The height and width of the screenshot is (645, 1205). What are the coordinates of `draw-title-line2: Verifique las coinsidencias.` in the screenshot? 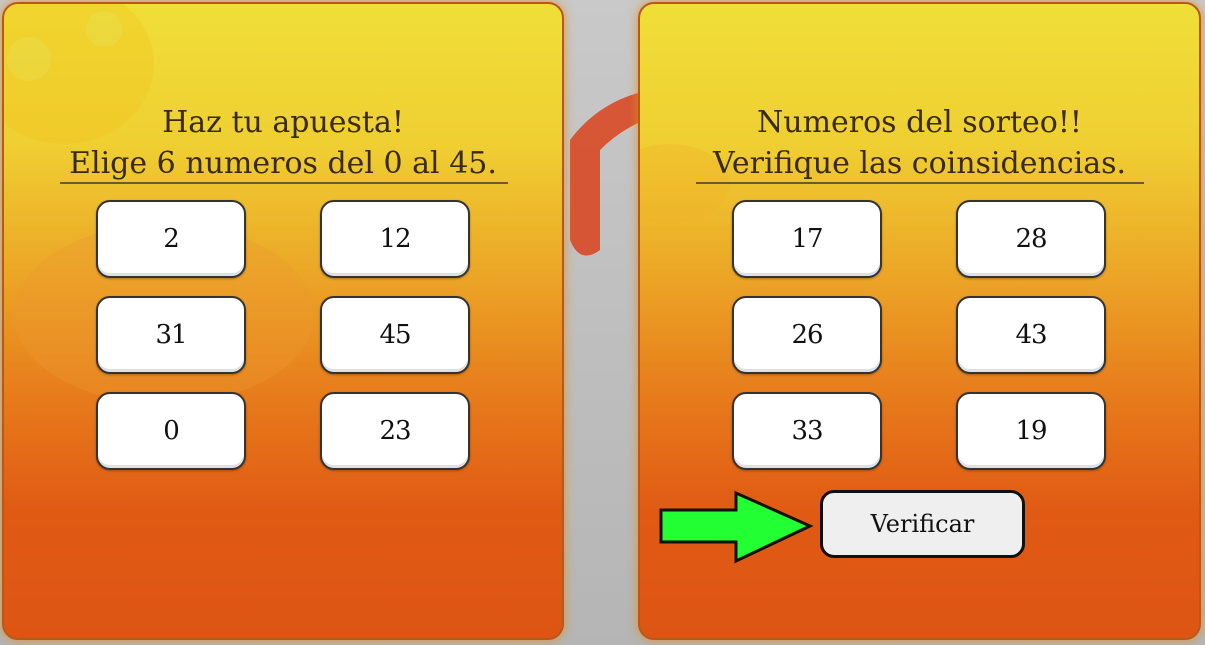 It's located at (919, 163).